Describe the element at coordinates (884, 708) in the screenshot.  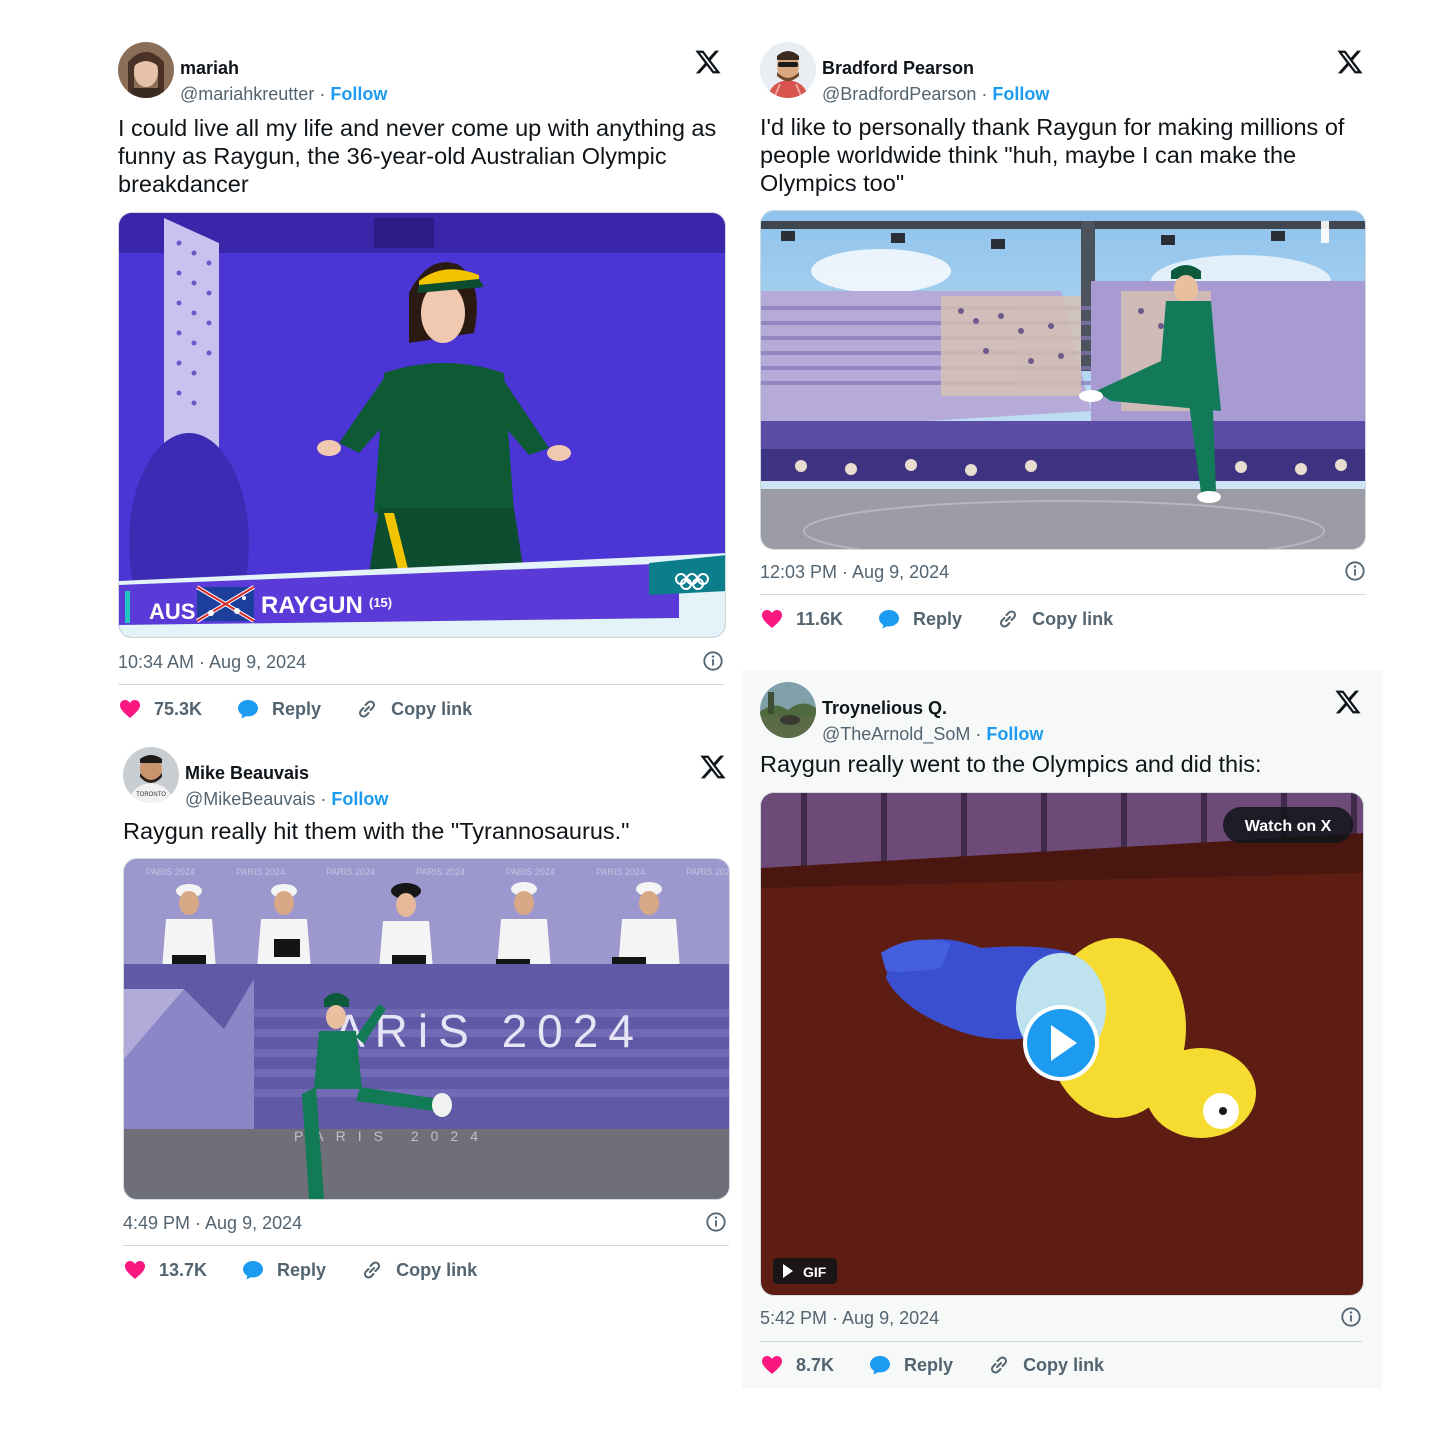
I see `display-name: Troynelious Q.` at that location.